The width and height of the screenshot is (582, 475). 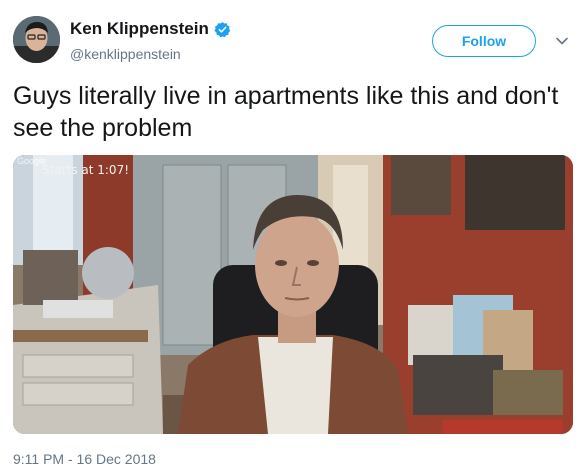 What do you see at coordinates (484, 41) in the screenshot?
I see `follow-button: Follow` at bounding box center [484, 41].